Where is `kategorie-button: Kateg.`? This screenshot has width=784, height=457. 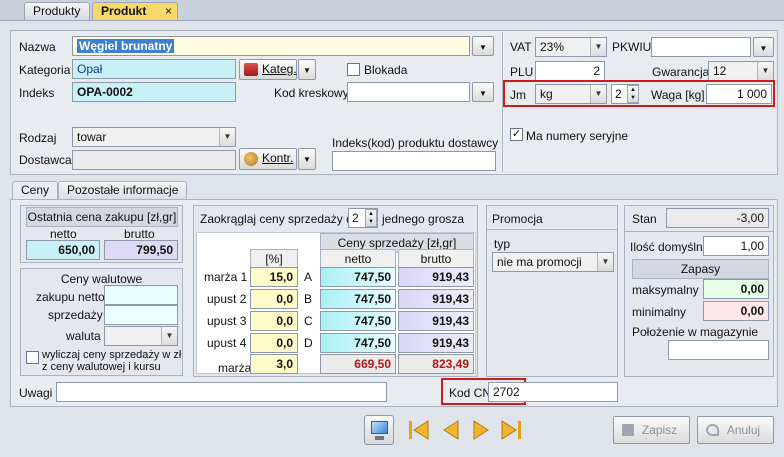
kategorie-button: Kateg. is located at coordinates (268, 69).